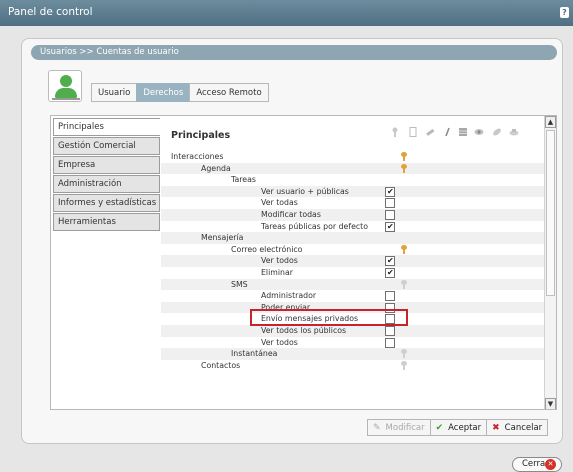 Image resolution: width=573 pixels, height=472 pixels. Describe the element at coordinates (221, 365) in the screenshot. I see `tree-row-label: Contactos` at that location.